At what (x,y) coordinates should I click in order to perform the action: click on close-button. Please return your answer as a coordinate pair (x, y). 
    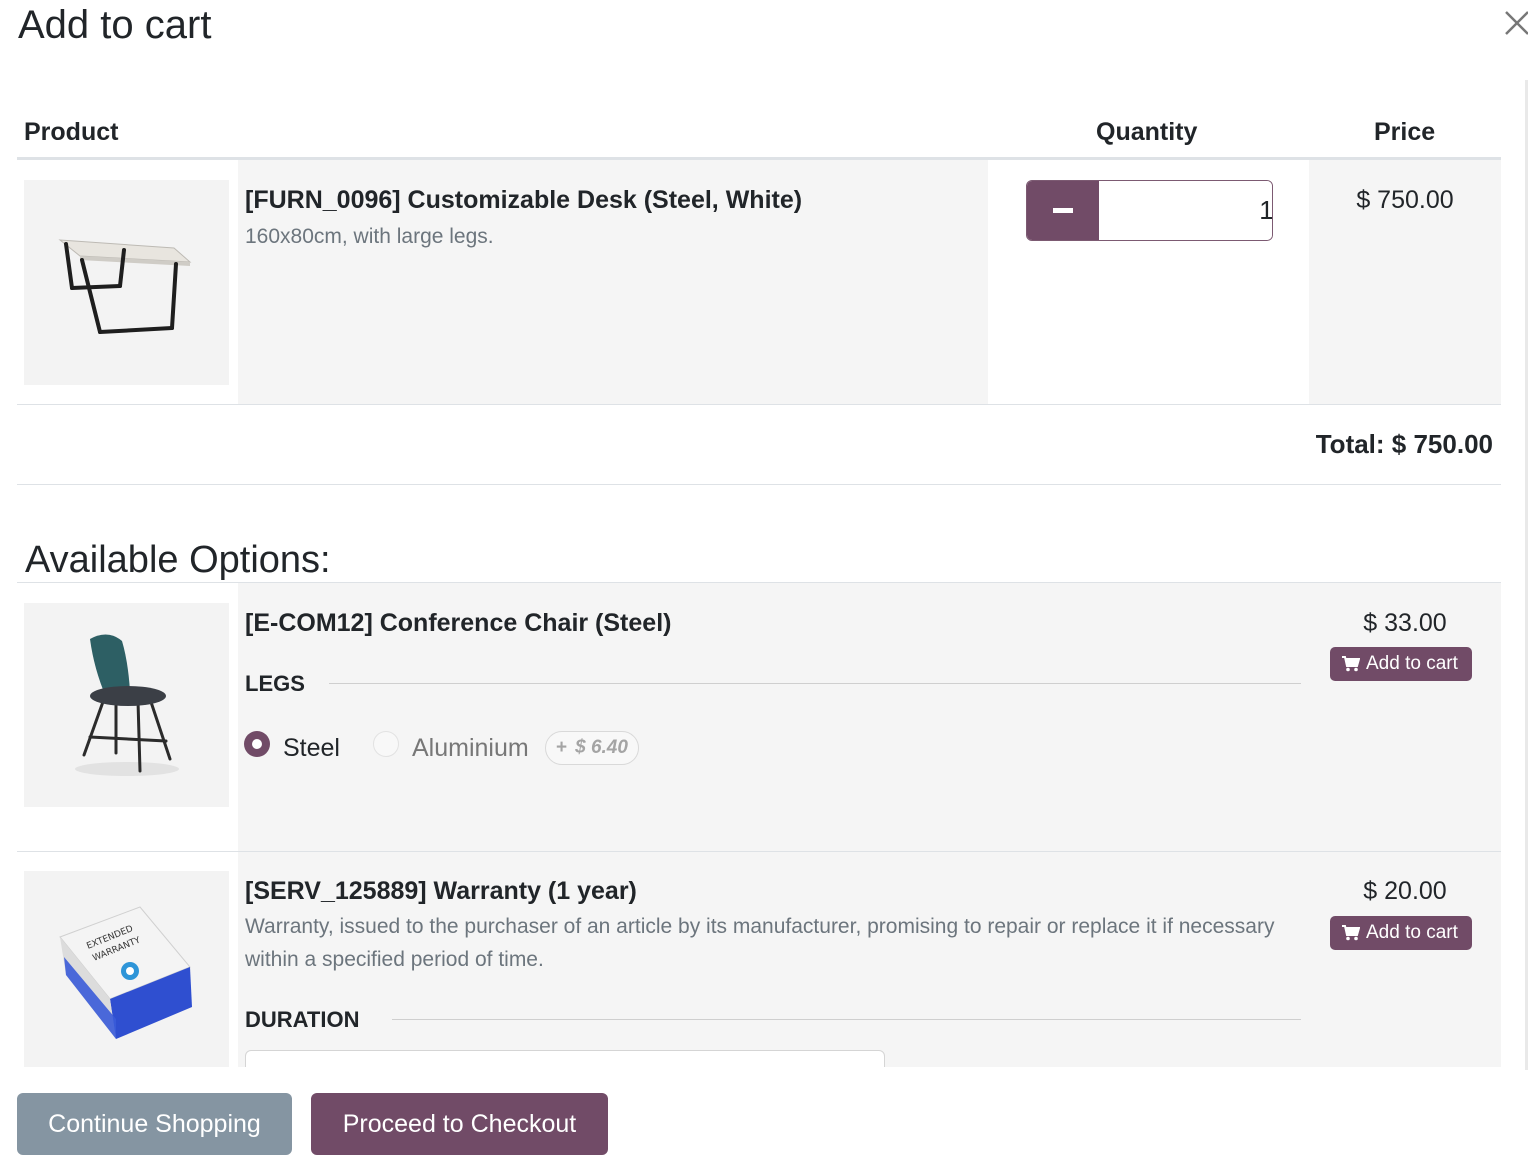
    Looking at the image, I should click on (1514, 23).